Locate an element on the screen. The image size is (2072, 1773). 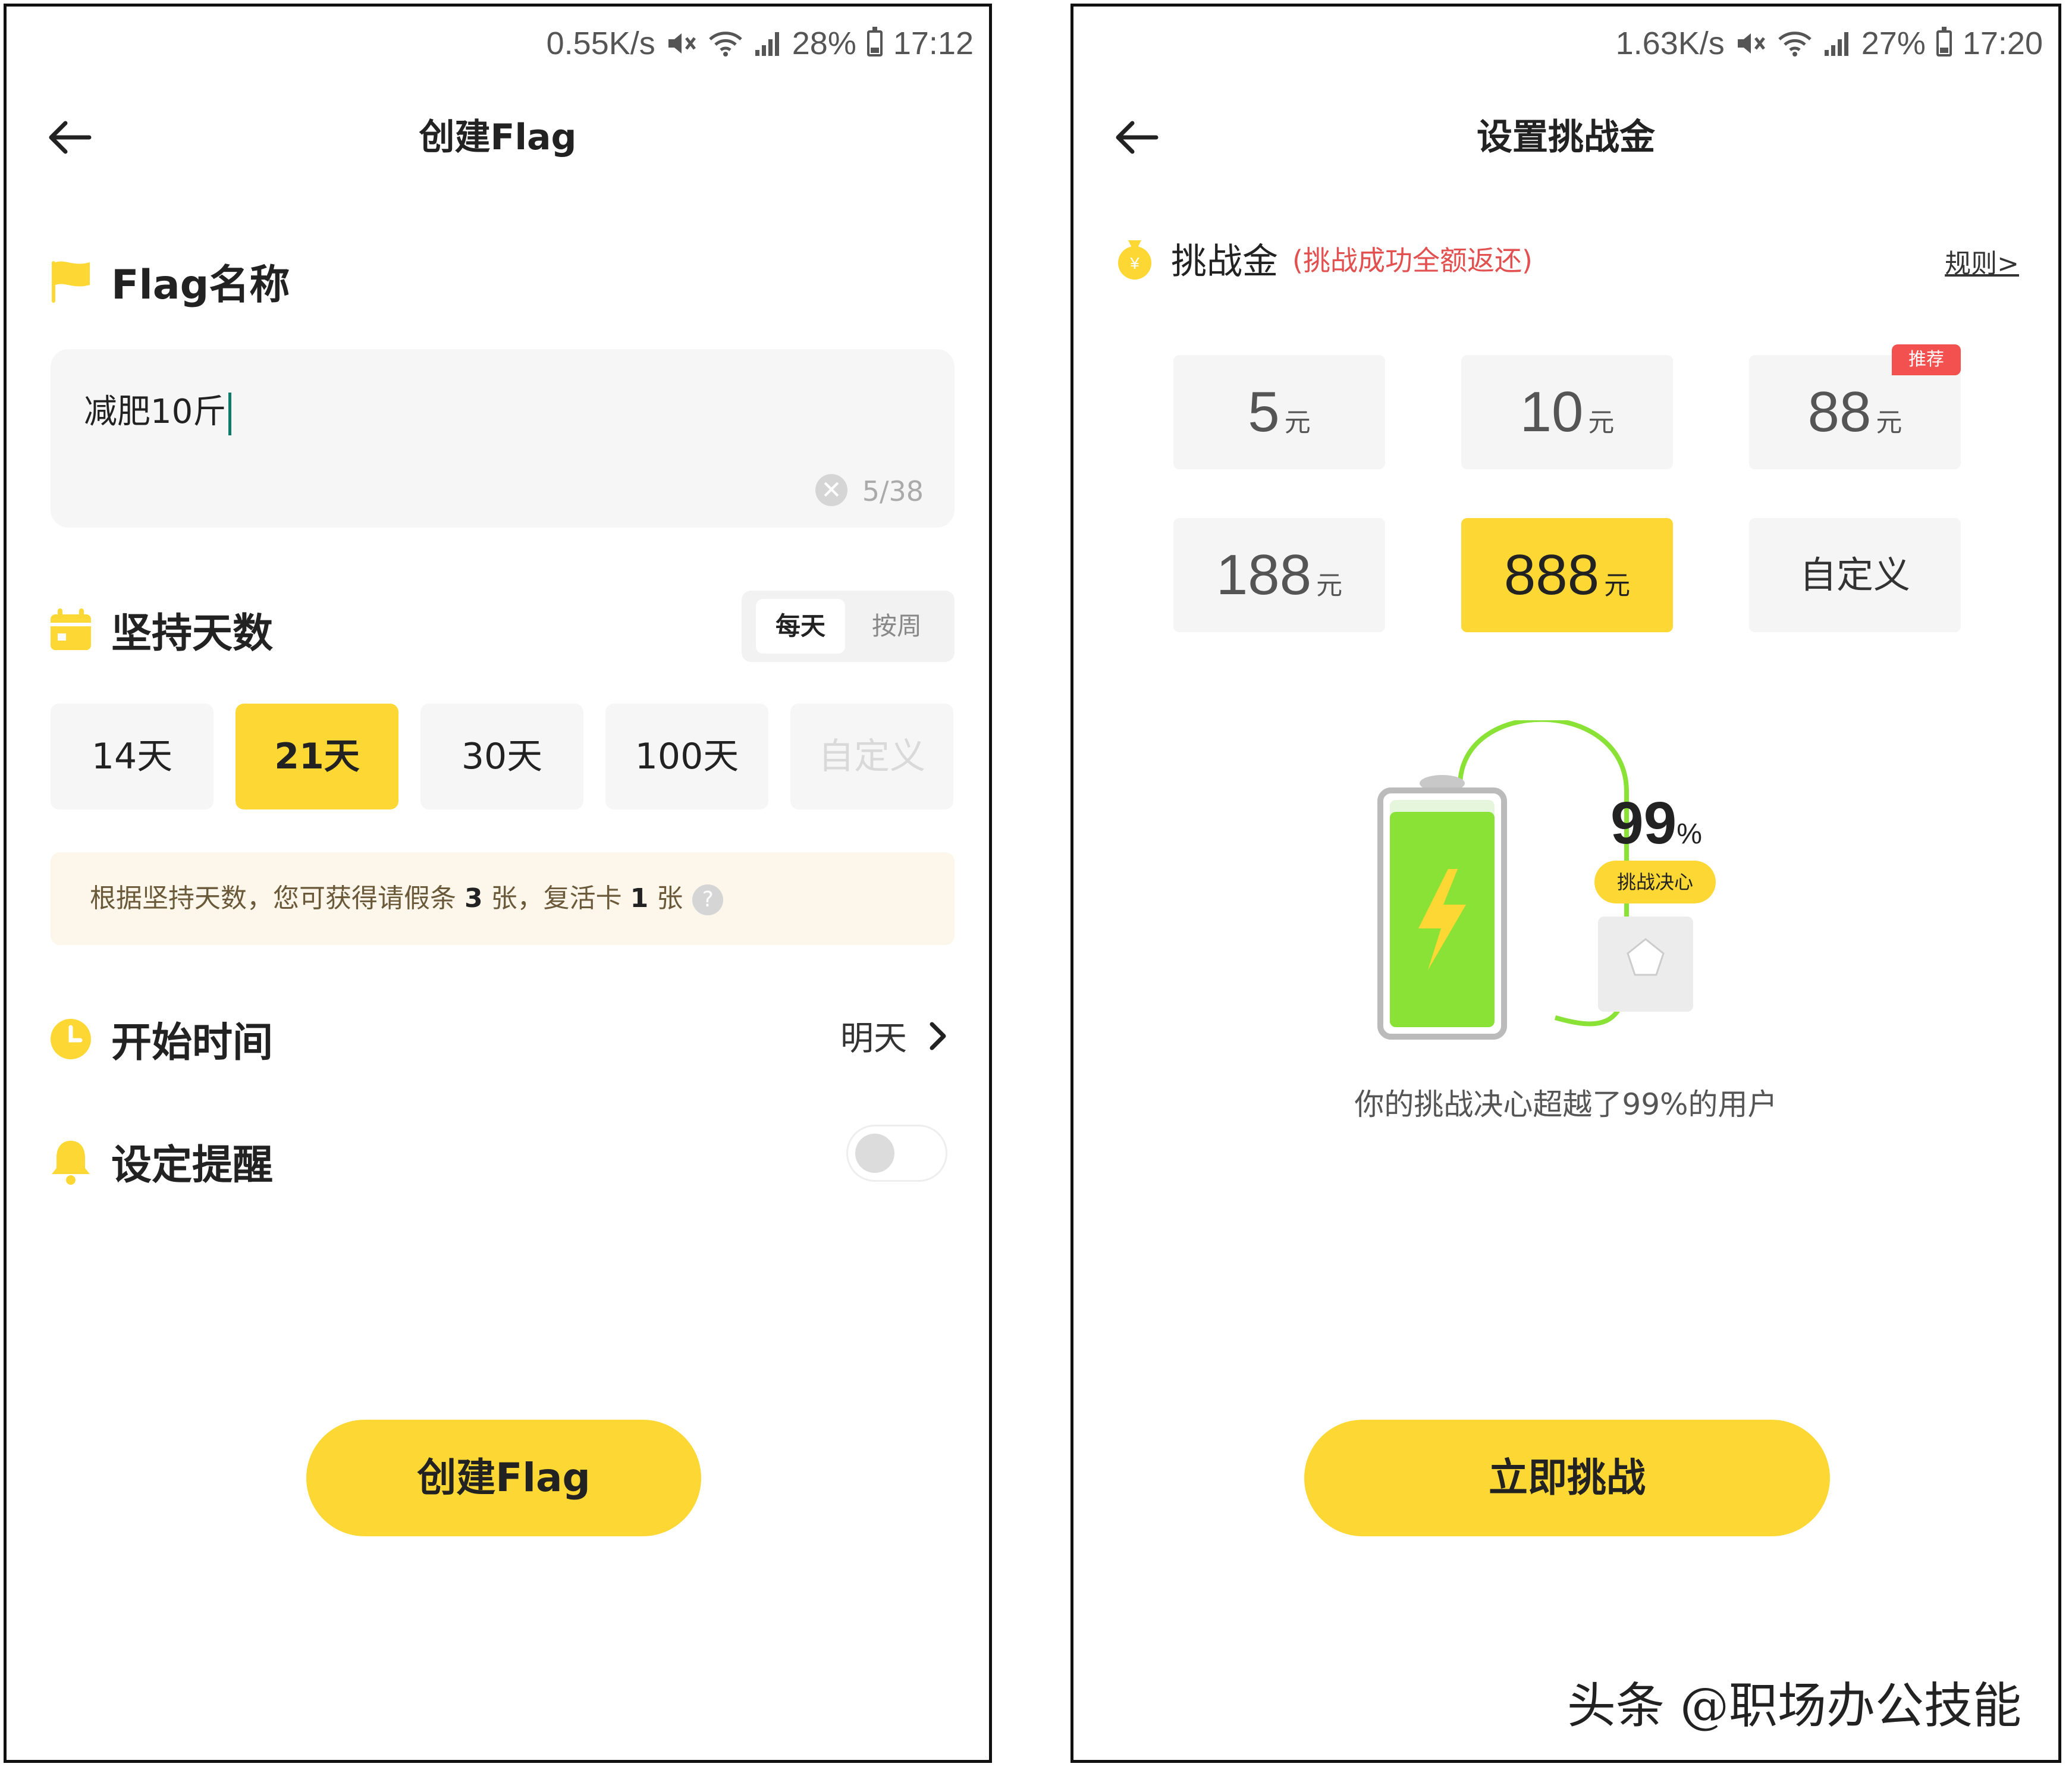
reminder-header: 设定提醒 is located at coordinates (160, 1161).